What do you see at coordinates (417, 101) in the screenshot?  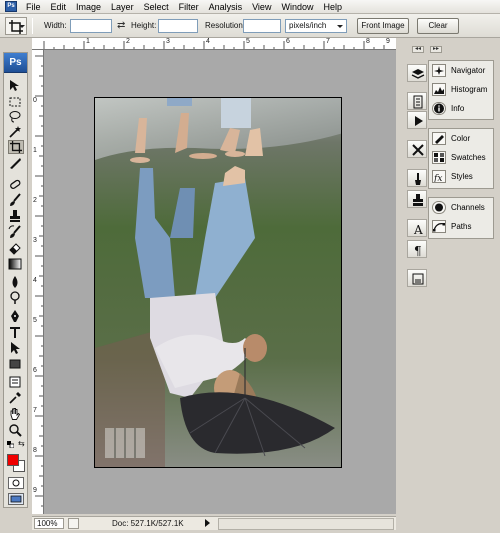 I see `history-dock-button` at bounding box center [417, 101].